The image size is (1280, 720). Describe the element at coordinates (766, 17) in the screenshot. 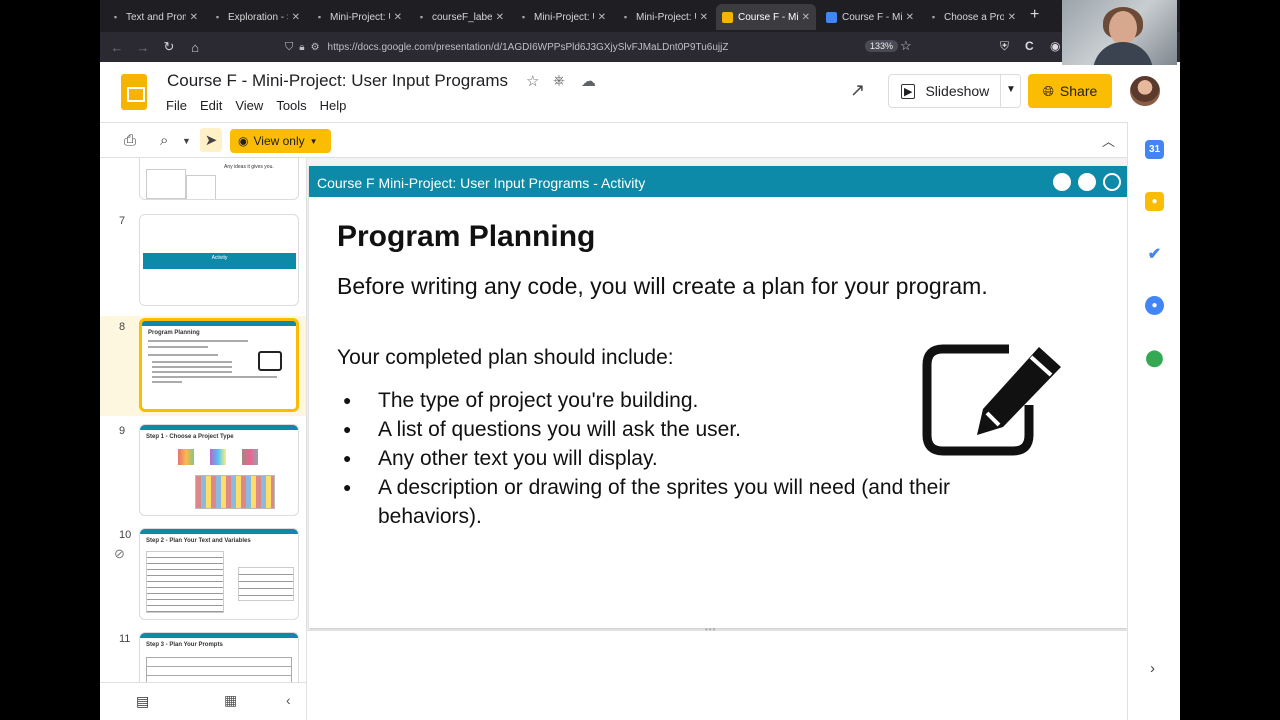

I see `browser-tab-active: Course F - Mini✕` at that location.